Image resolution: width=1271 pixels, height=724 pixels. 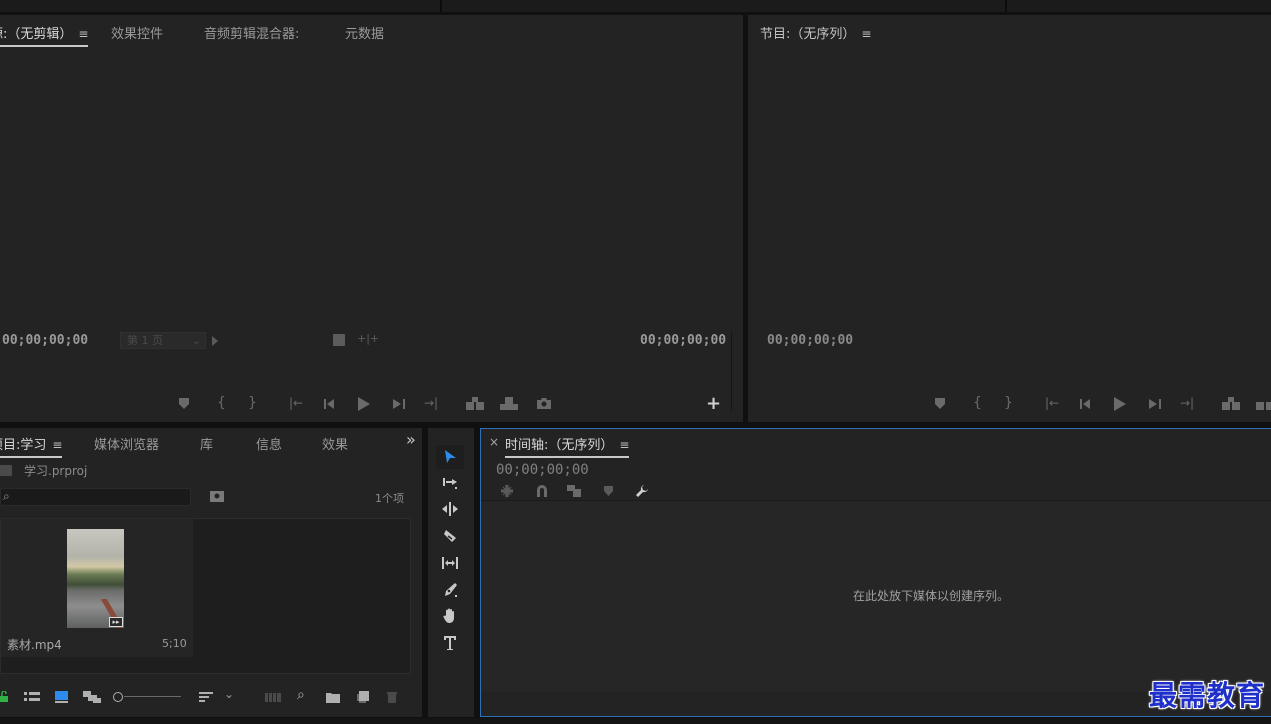 I want to click on zoom-slider-track, so click(x=152, y=696).